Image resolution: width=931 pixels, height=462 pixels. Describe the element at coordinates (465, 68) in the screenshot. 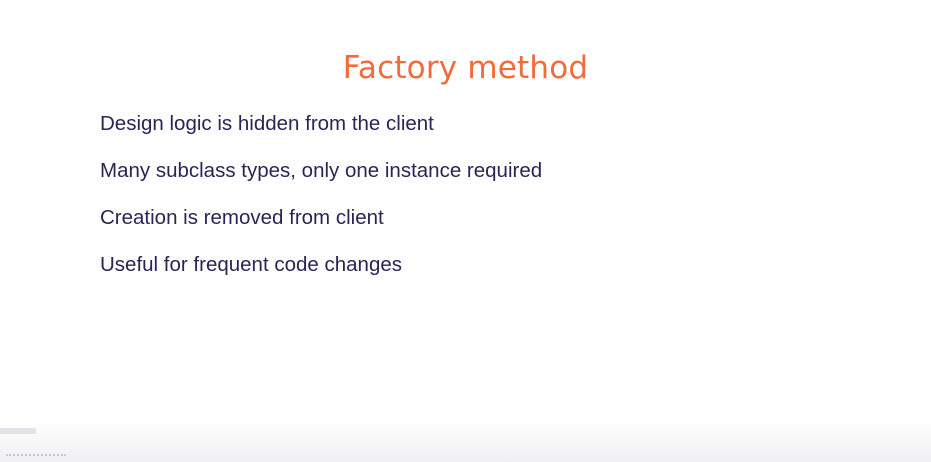

I see `slide-title: Factory method` at that location.